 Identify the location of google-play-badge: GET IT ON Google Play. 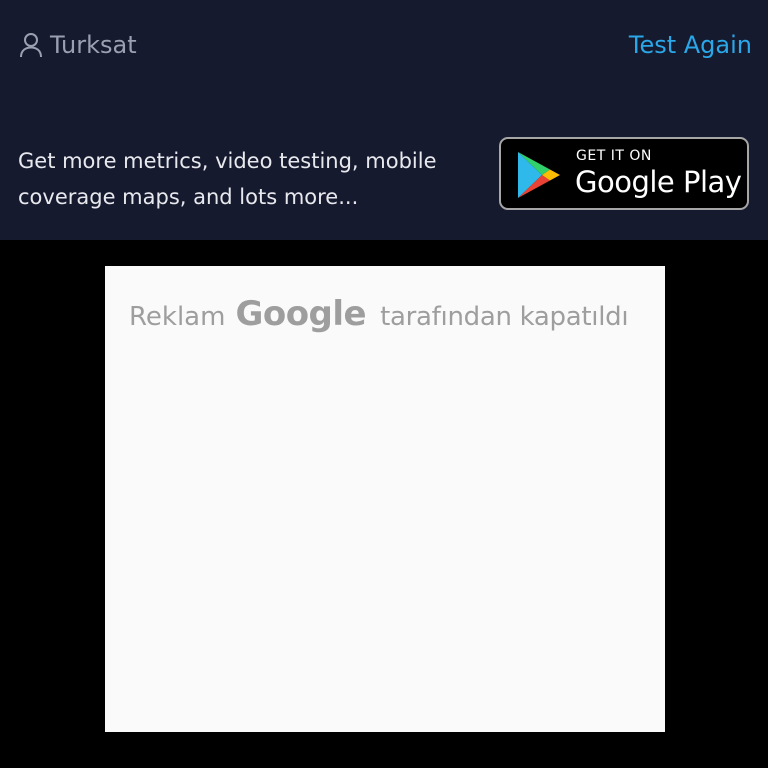
(624, 173).